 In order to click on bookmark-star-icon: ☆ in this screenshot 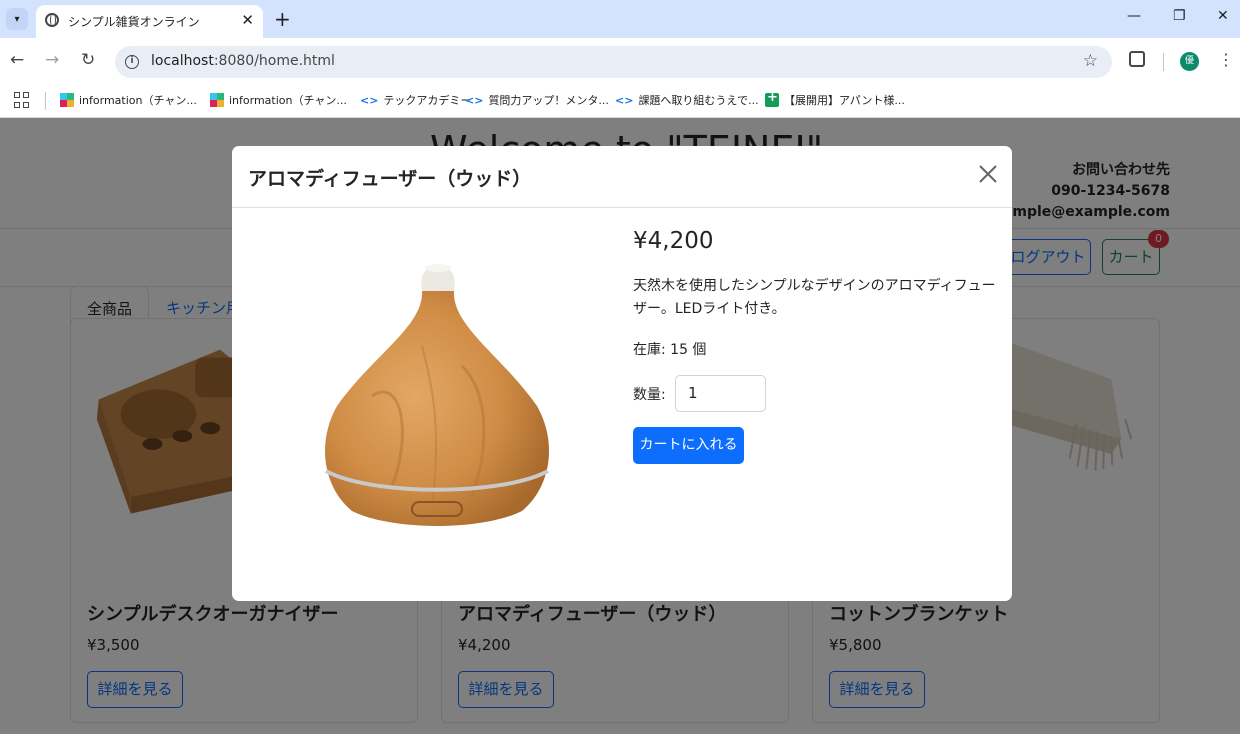, I will do `click(1090, 61)`.